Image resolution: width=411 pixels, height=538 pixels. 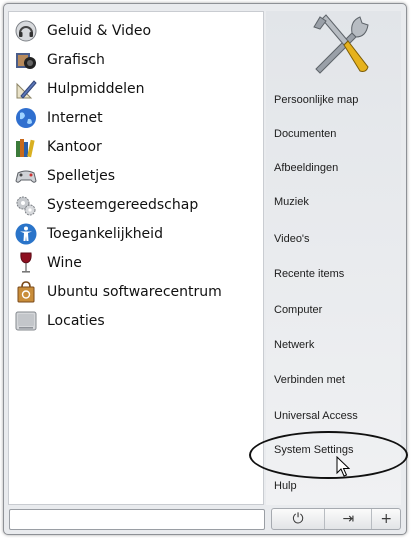 I want to click on place-muziek: Muziek, so click(x=334, y=202).